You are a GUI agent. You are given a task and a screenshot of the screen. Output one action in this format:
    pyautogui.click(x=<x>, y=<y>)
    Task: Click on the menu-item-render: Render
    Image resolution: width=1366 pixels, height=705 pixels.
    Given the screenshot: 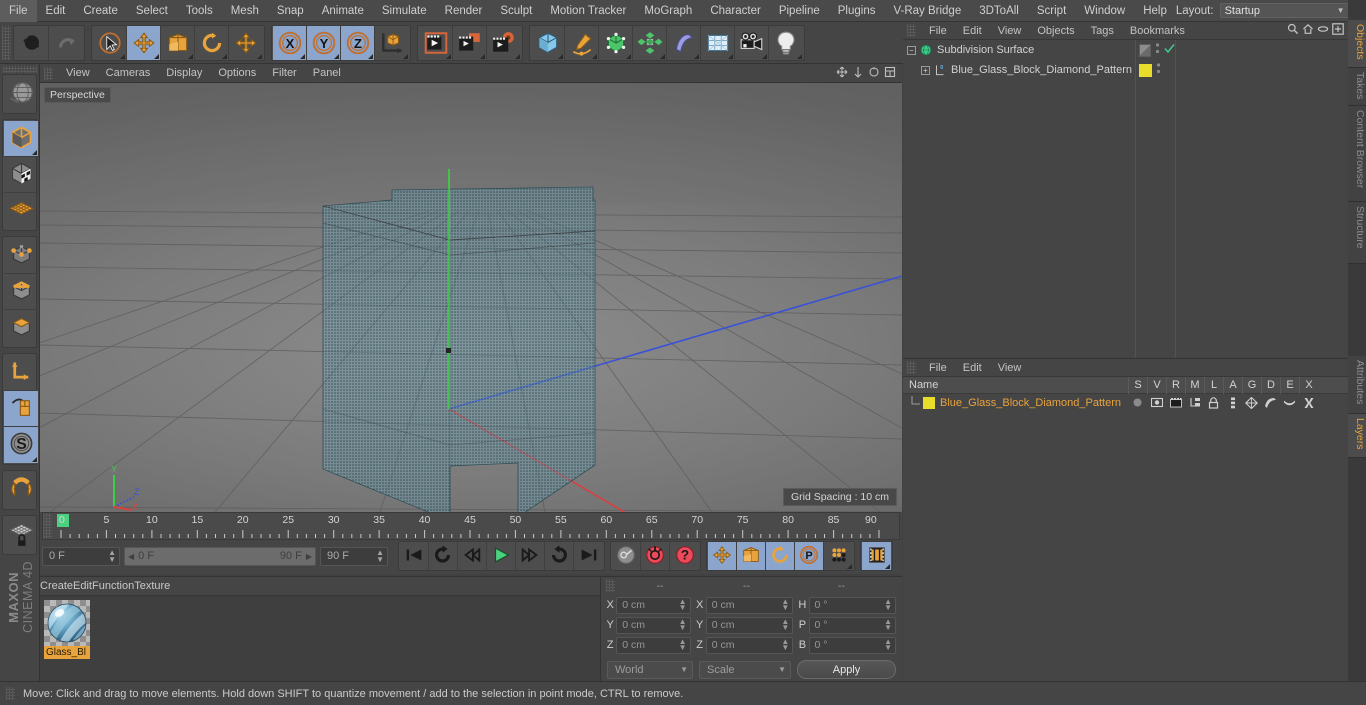 What is the action you would take?
    pyautogui.click(x=464, y=11)
    